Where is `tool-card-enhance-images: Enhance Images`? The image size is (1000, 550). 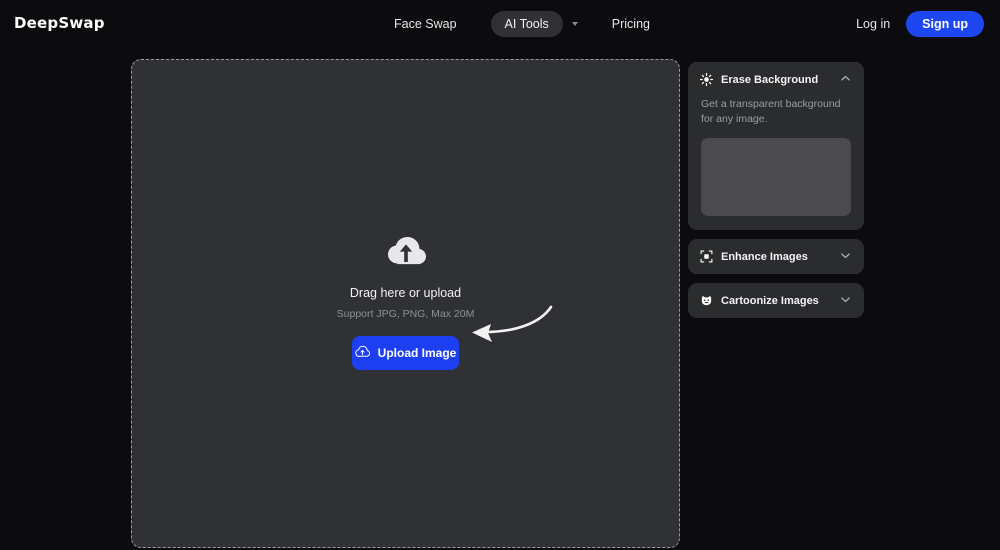 tool-card-enhance-images: Enhance Images is located at coordinates (776, 257).